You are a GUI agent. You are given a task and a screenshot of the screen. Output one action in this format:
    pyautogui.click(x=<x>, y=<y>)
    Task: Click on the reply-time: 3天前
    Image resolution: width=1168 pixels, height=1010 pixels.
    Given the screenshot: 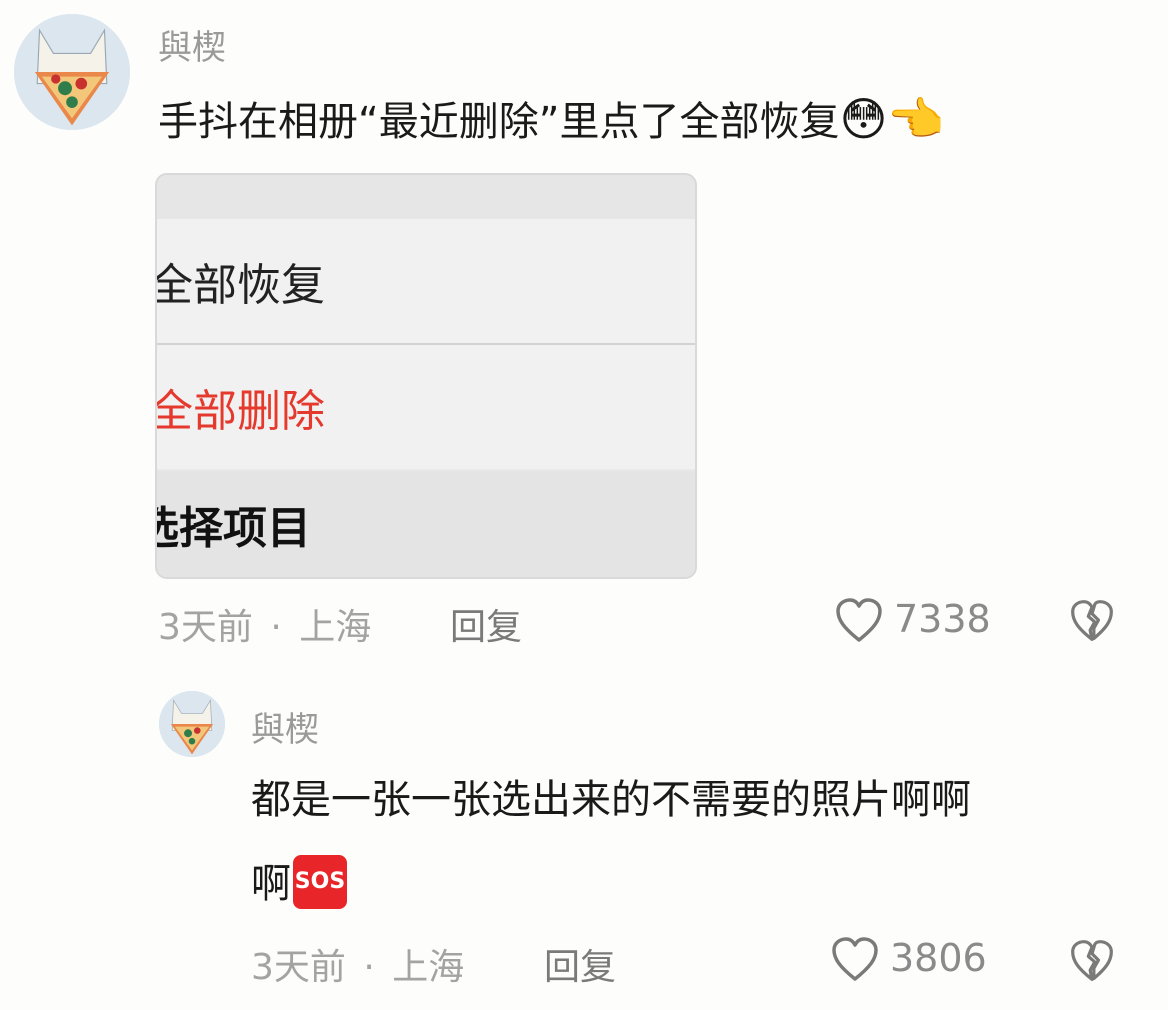 What is the action you would take?
    pyautogui.click(x=298, y=967)
    